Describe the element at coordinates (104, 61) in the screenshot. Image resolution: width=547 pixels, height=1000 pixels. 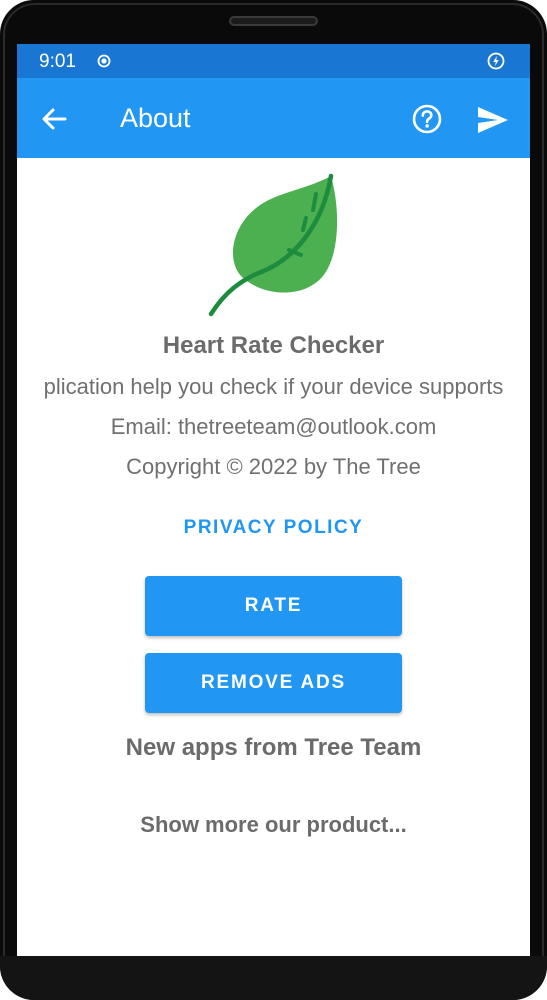
I see `recording-dot-icon` at that location.